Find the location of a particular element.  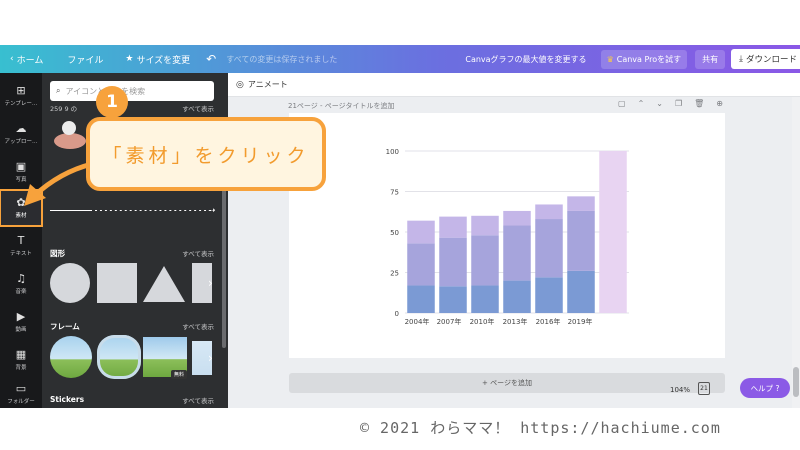

callout-arrow is located at coordinates (47, 194).